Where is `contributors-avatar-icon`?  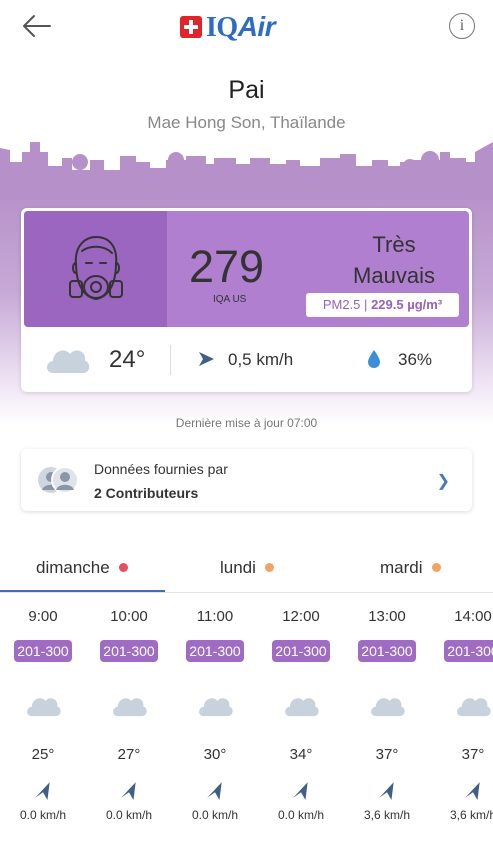
contributors-avatar-icon is located at coordinates (58, 480).